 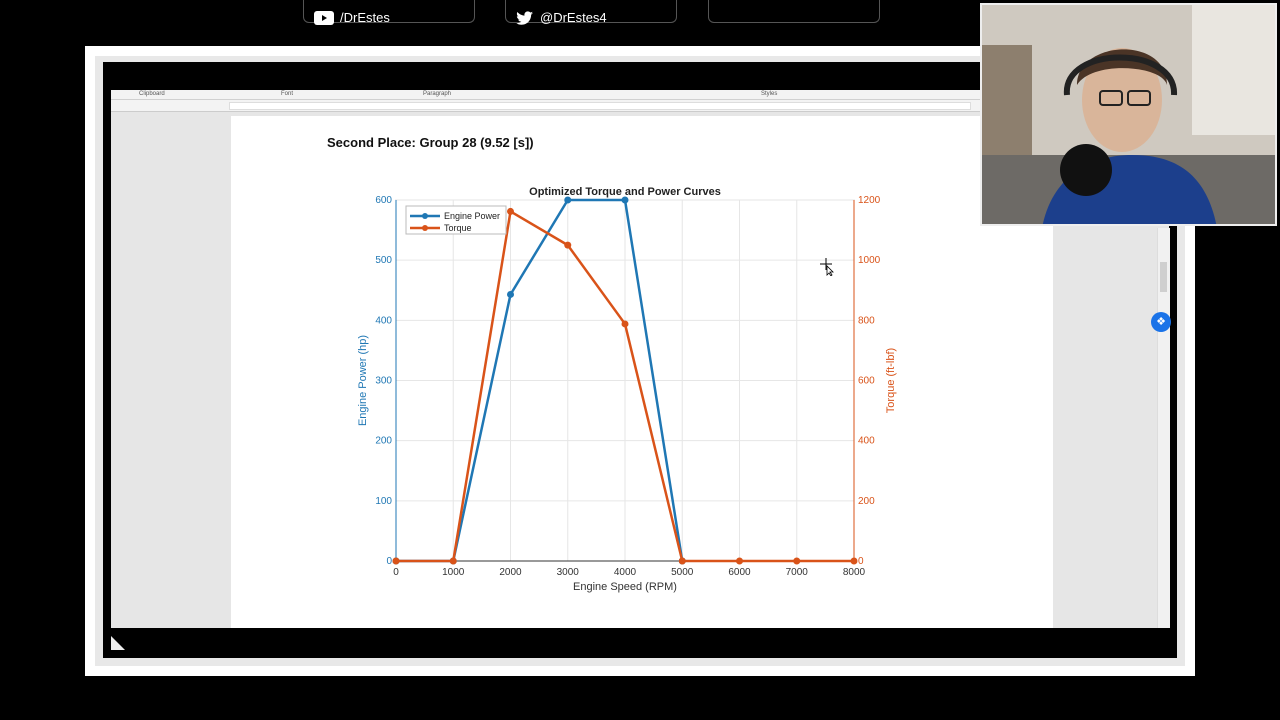 What do you see at coordinates (866, 441) in the screenshot?
I see `y2-tick-label: 400` at bounding box center [866, 441].